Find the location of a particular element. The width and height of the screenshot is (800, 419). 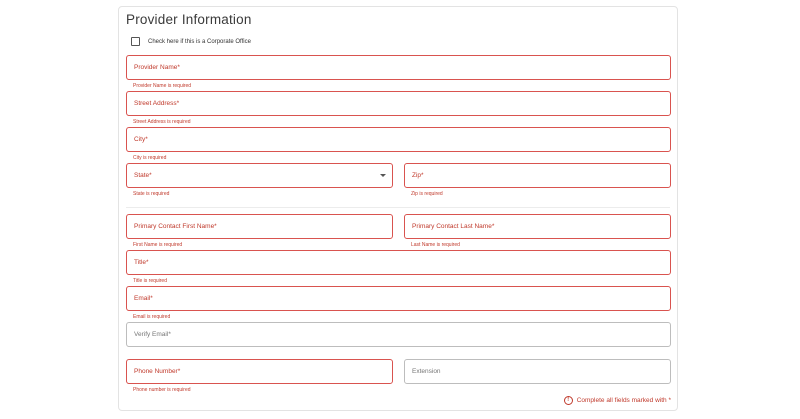

city-placeholder: City* is located at coordinates (141, 139).